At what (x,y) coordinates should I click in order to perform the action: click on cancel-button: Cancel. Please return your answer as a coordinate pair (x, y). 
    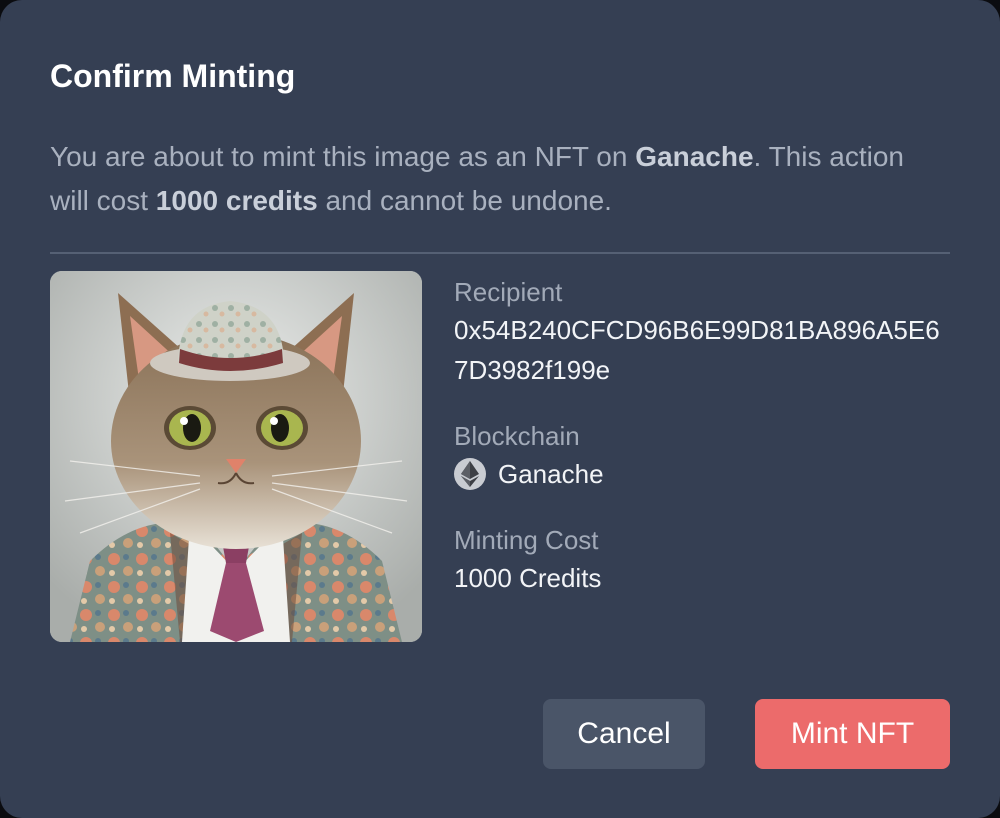
    Looking at the image, I should click on (624, 734).